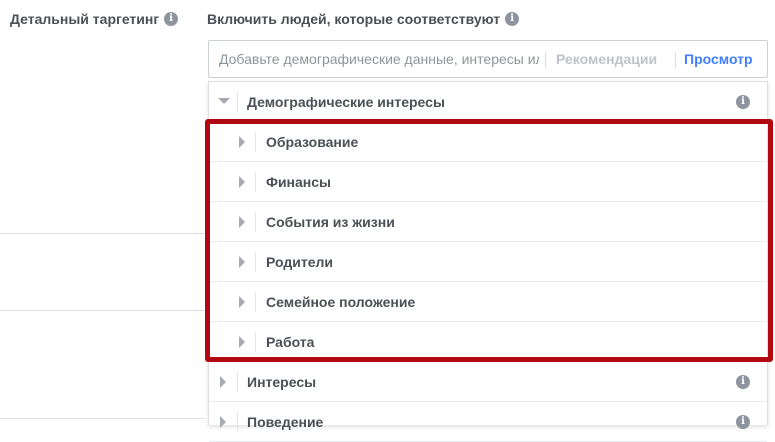 The height and width of the screenshot is (442, 775). Describe the element at coordinates (488, 182) in the screenshot. I see `subcategory-finance: Финансы` at that location.